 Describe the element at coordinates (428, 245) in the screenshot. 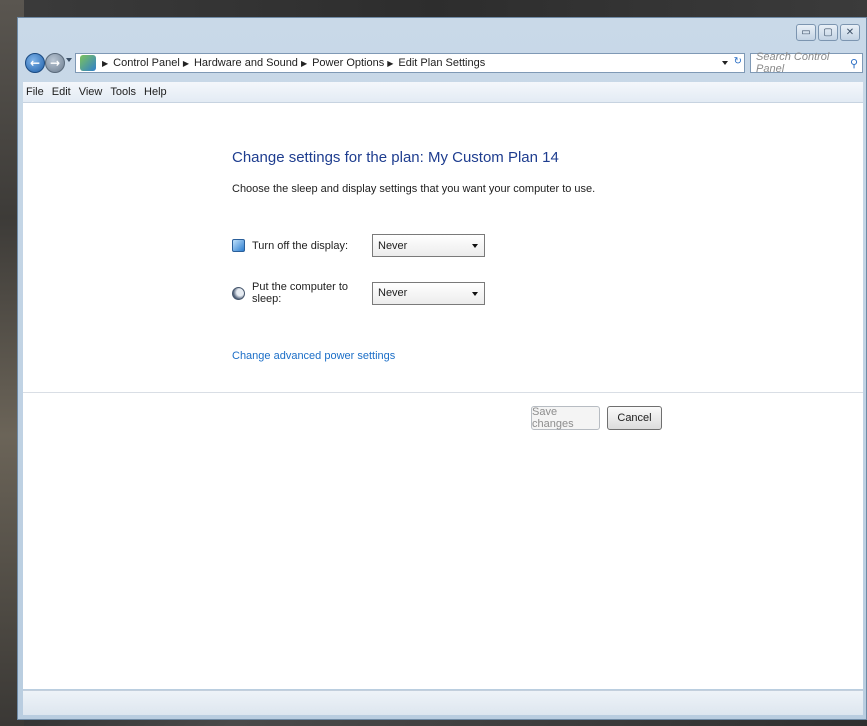

I see `turn-off-display-select: Never` at that location.